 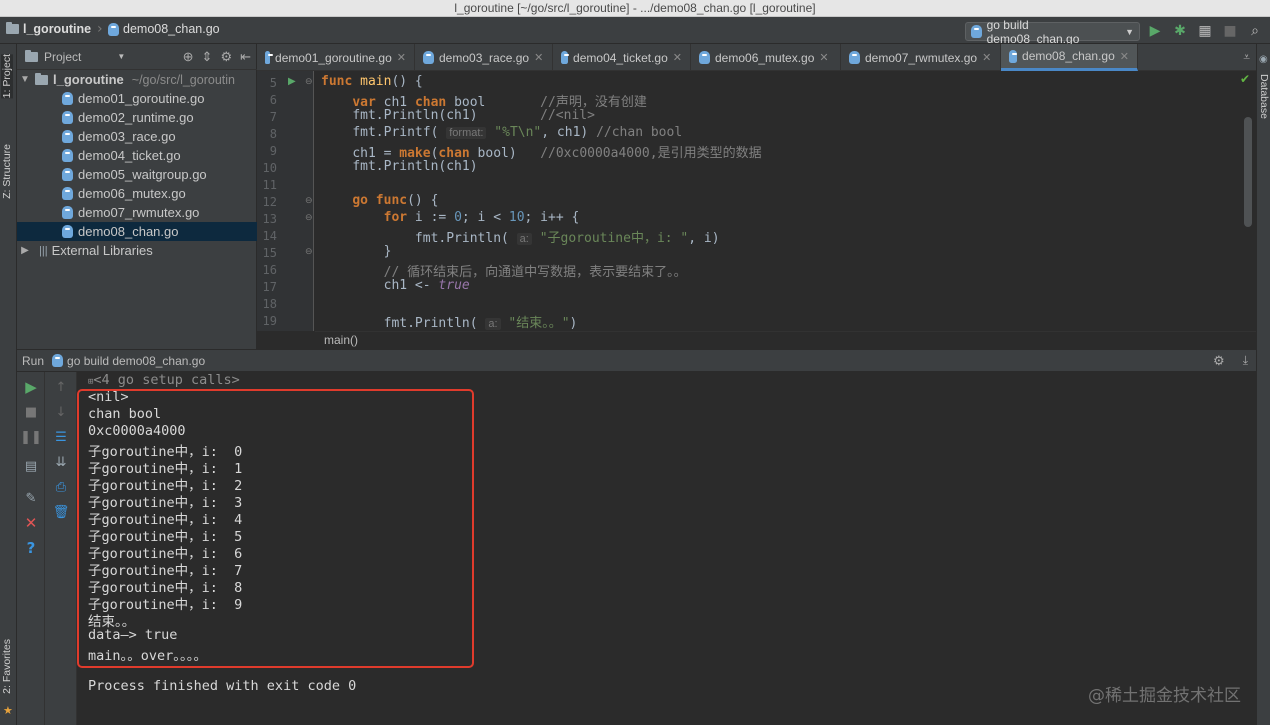 I want to click on editor-scrollbar, so click(x=1248, y=172).